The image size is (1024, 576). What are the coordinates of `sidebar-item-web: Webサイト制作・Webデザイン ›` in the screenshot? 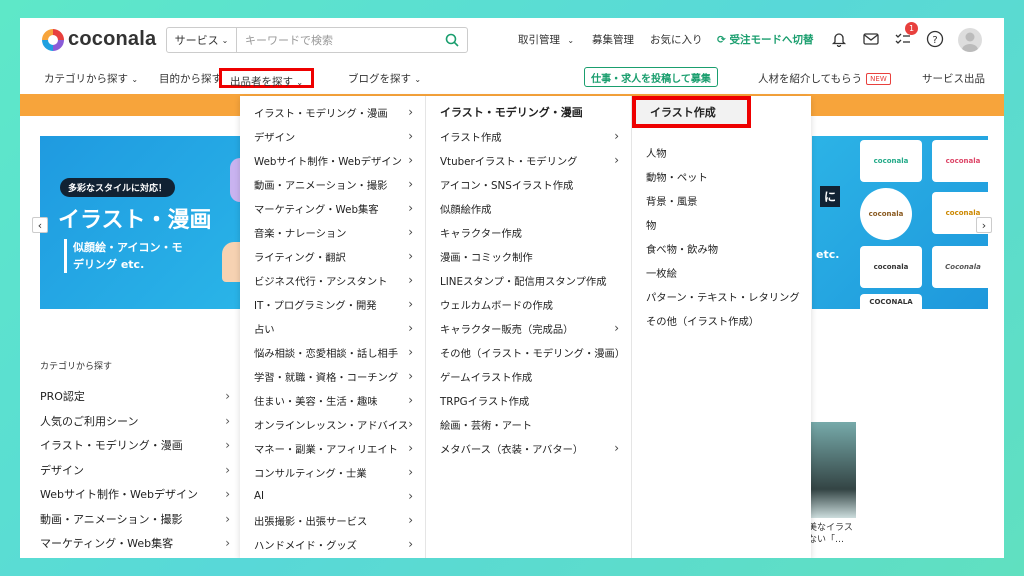 It's located at (135, 494).